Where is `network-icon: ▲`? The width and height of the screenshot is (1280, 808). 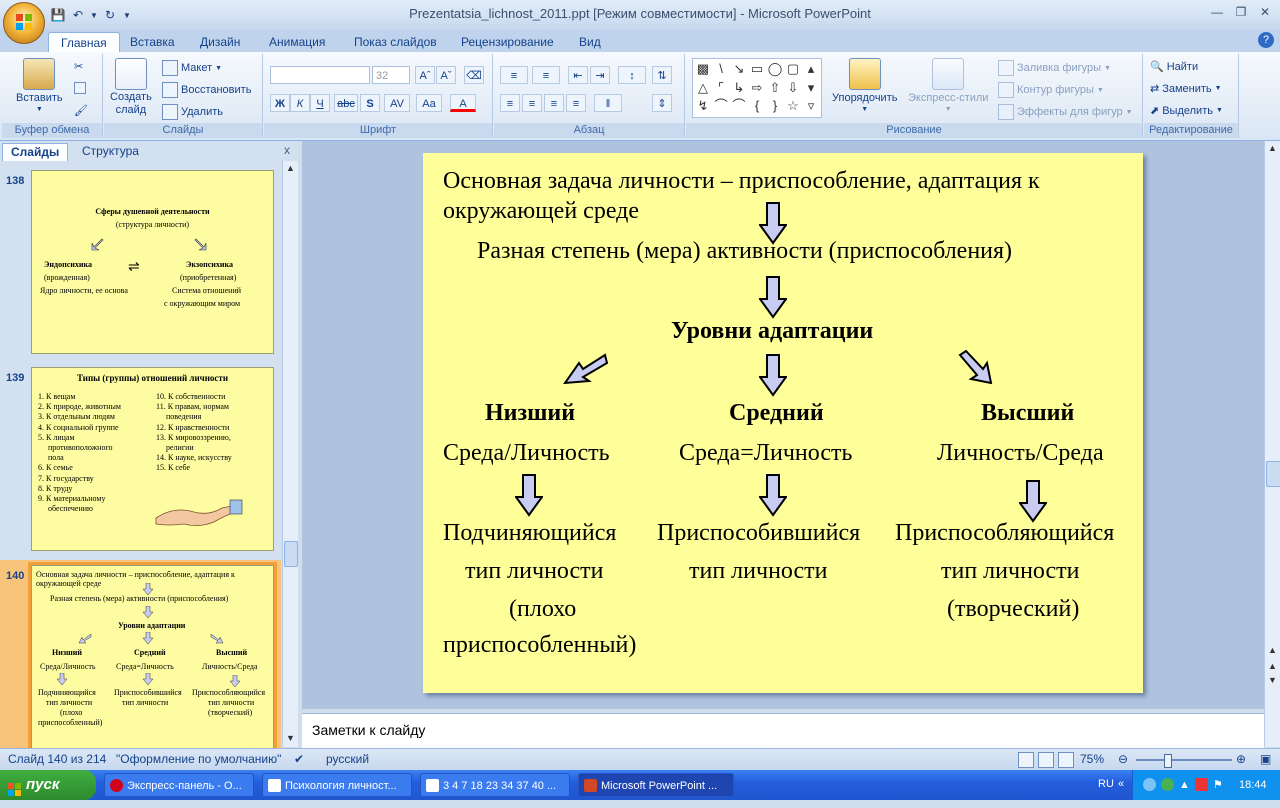 network-icon: ▲ is located at coordinates (1184, 785).